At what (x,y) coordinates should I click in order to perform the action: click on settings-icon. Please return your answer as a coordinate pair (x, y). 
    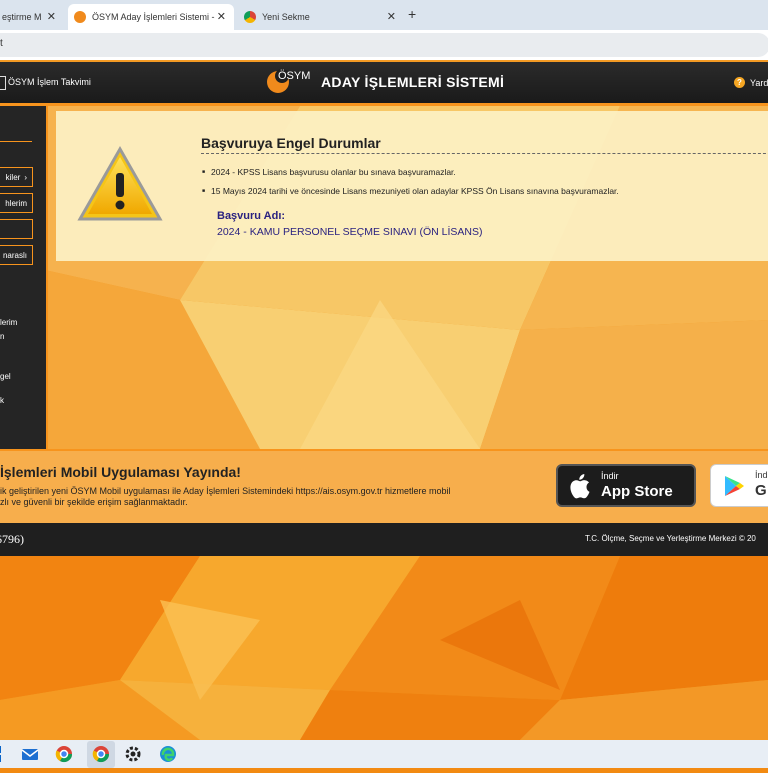
    Looking at the image, I should click on (133, 754).